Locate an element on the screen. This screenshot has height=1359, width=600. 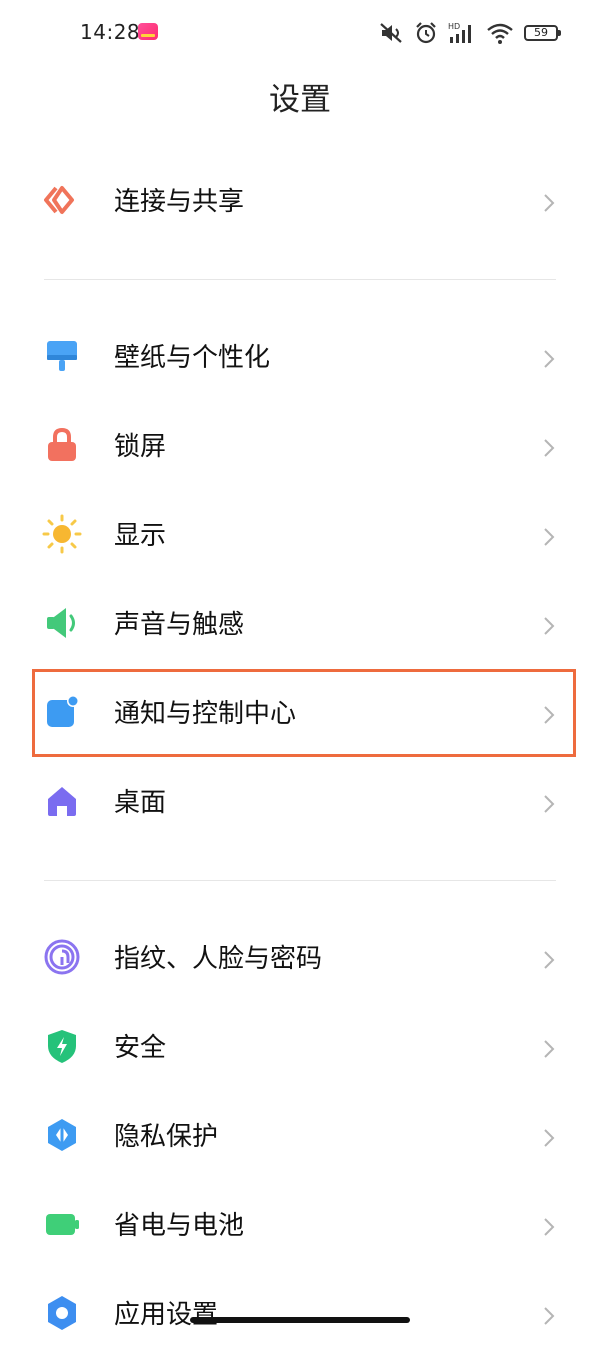
wifi-icon is located at coordinates (500, 33).